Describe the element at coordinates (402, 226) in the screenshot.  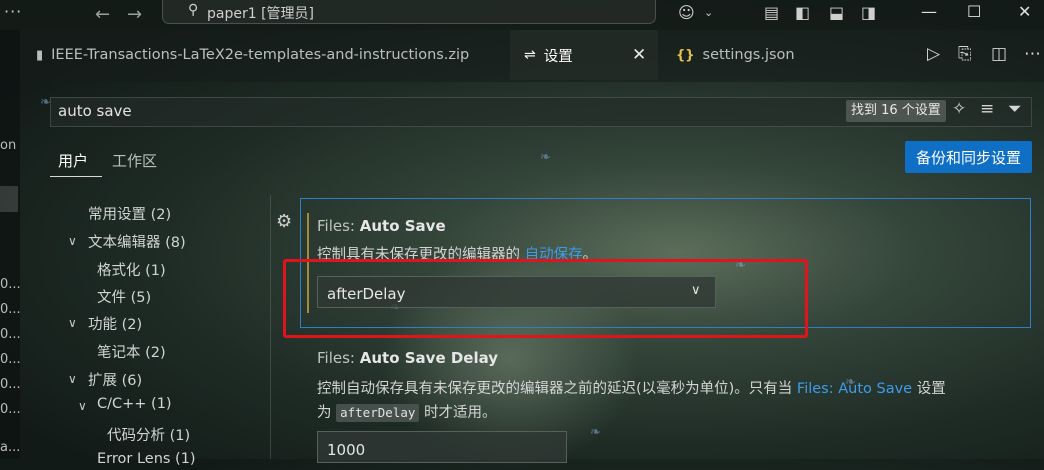
I see `setting-name: Auto Save` at that location.